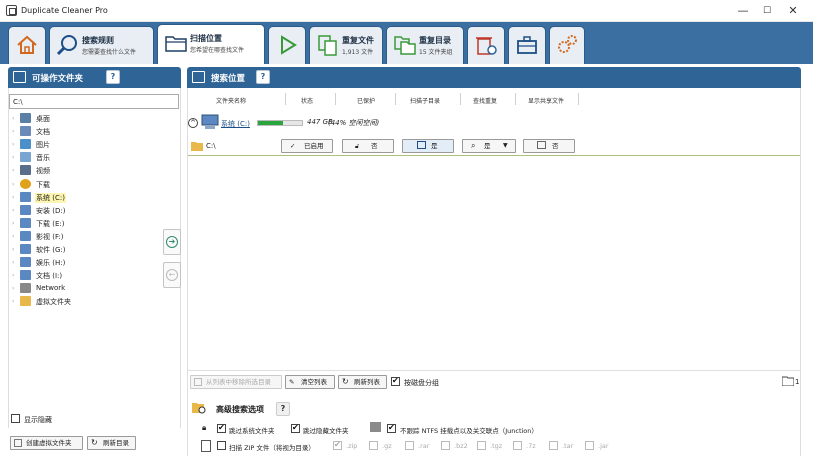 Image resolution: width=813 pixels, height=463 pixels. I want to click on refresh-folders-button: ↻ 刷新目录, so click(111, 443).